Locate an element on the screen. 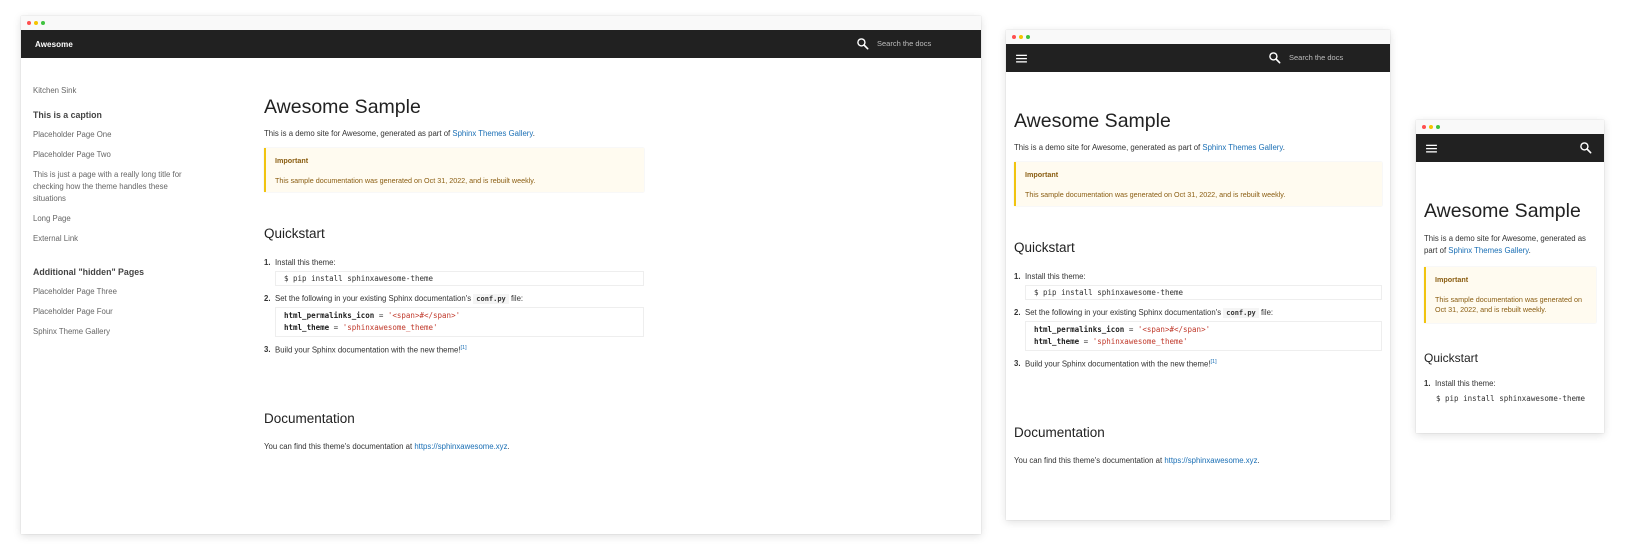 Image resolution: width=1625 pixels, height=550 pixels. intro-suffix: . is located at coordinates (533, 133).